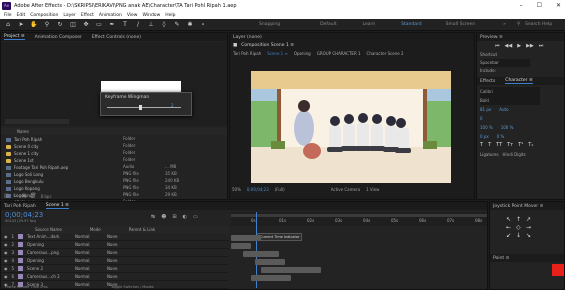  Describe the element at coordinates (152, 15) in the screenshot. I see `menu-window: Window` at that location.